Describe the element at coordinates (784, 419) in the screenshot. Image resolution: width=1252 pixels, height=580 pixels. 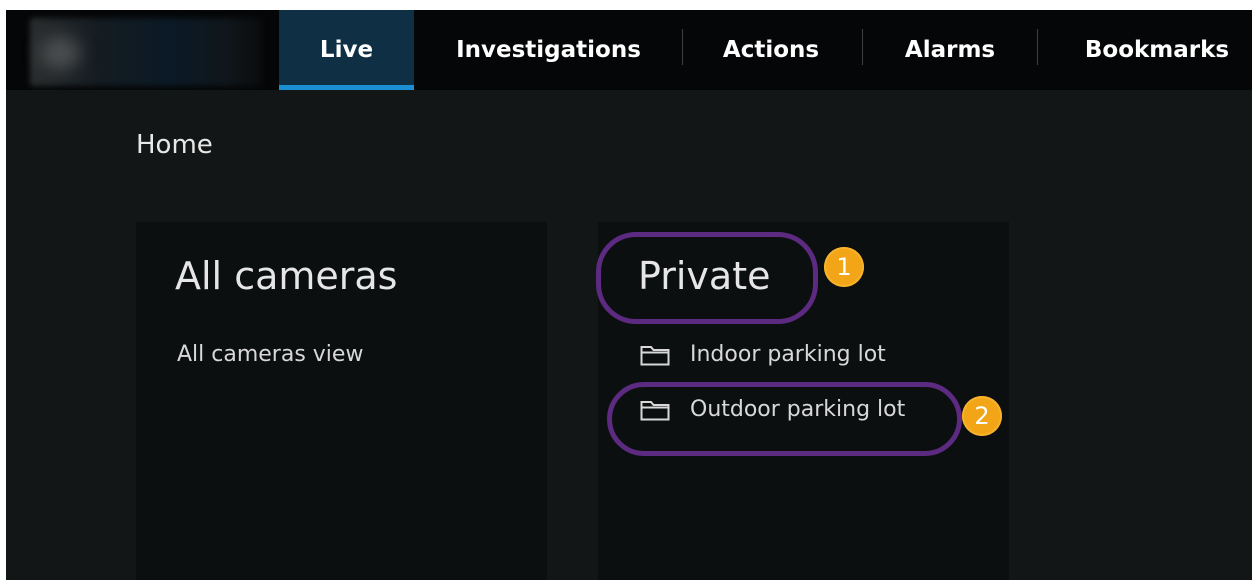
I see `highlight-ring-outdoor` at that location.